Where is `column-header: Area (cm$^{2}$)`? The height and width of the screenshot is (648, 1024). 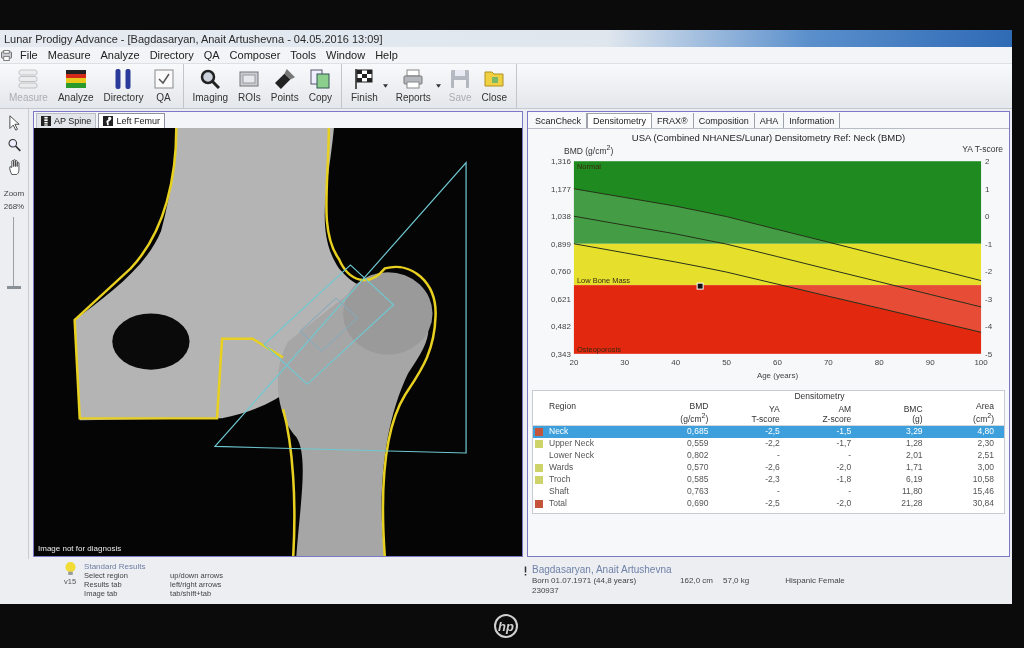 column-header: Area (cm$^{2}$) is located at coordinates (983, 412).